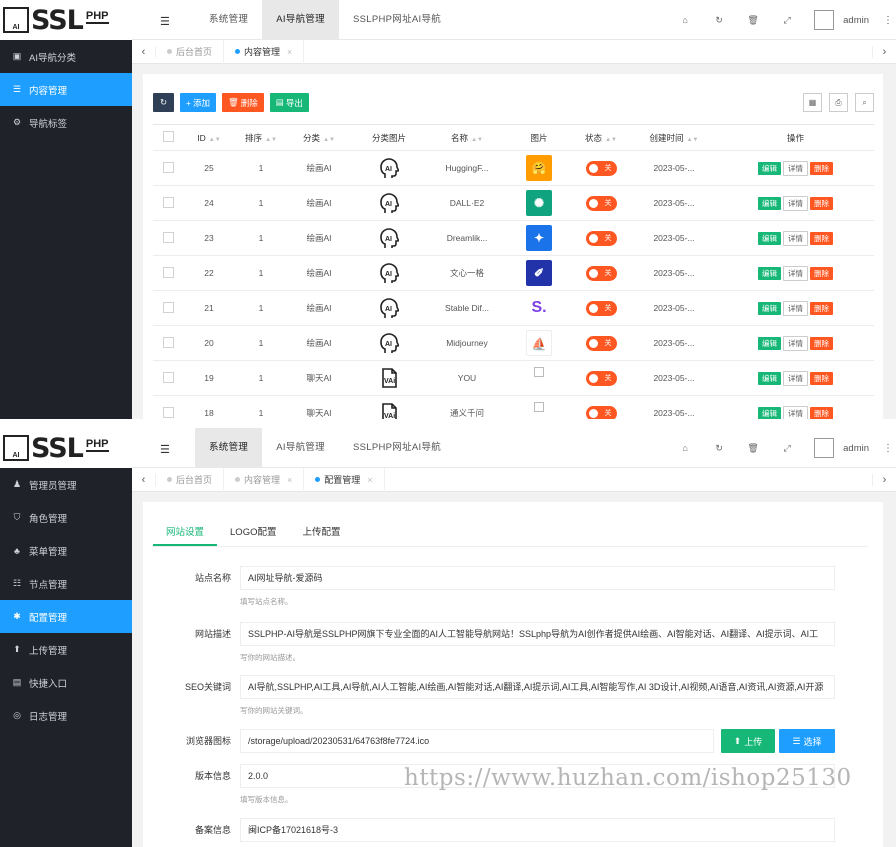  What do you see at coordinates (537, 578) in the screenshot?
I see `field-input: AI网址导航-爱源码` at bounding box center [537, 578].